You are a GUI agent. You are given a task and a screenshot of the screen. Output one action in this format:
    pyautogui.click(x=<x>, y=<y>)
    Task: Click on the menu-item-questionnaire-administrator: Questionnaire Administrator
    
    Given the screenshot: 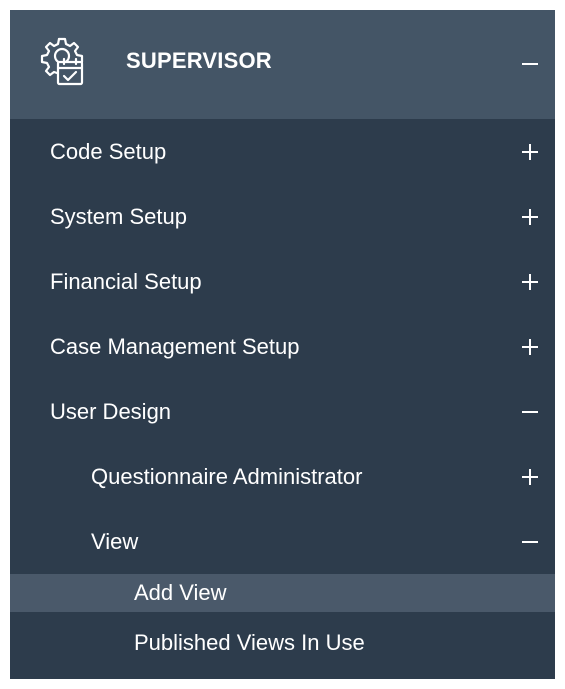 What is the action you would take?
    pyautogui.click(x=282, y=476)
    